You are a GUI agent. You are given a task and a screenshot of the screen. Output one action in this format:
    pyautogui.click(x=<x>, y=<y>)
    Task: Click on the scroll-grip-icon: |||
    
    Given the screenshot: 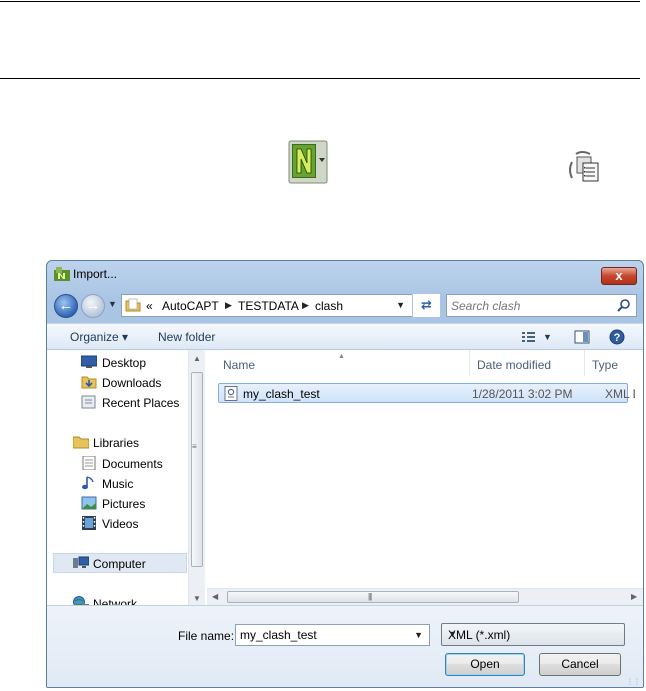 What is the action you would take?
    pyautogui.click(x=370, y=596)
    